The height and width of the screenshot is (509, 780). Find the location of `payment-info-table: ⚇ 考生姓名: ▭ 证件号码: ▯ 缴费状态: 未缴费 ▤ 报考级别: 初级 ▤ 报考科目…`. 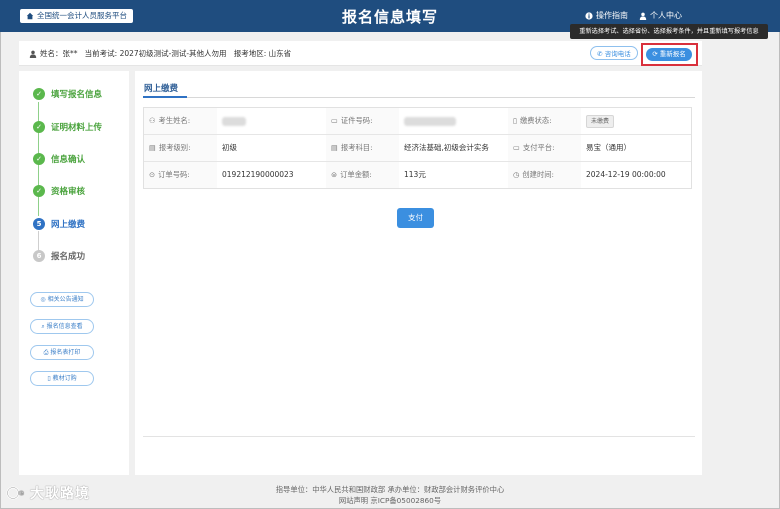

payment-info-table: ⚇ 考生姓名: ▭ 证件号码: ▯ 缴费状态: 未缴费 ▤ 报考级别: 初级 ▤ 报考科目… is located at coordinates (417, 148).